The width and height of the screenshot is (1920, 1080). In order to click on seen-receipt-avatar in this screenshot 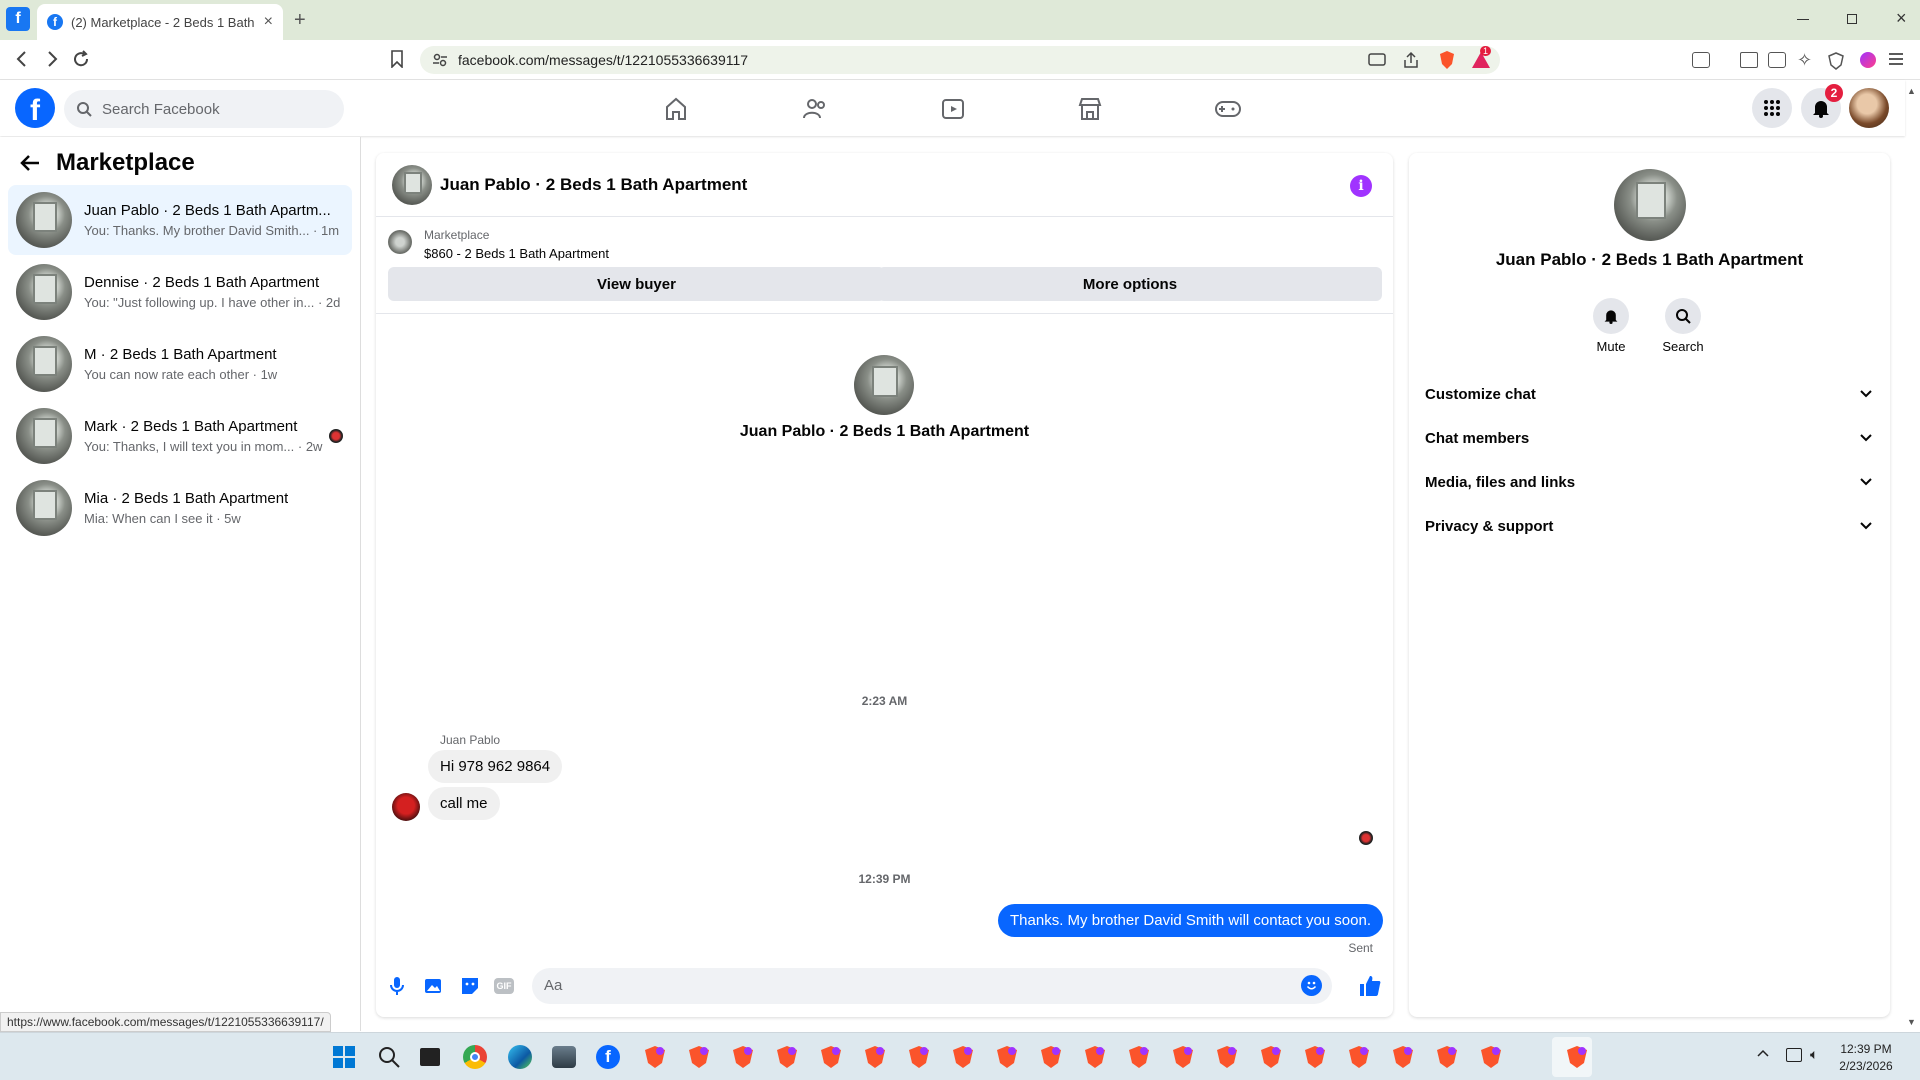, I will do `click(1366, 838)`.